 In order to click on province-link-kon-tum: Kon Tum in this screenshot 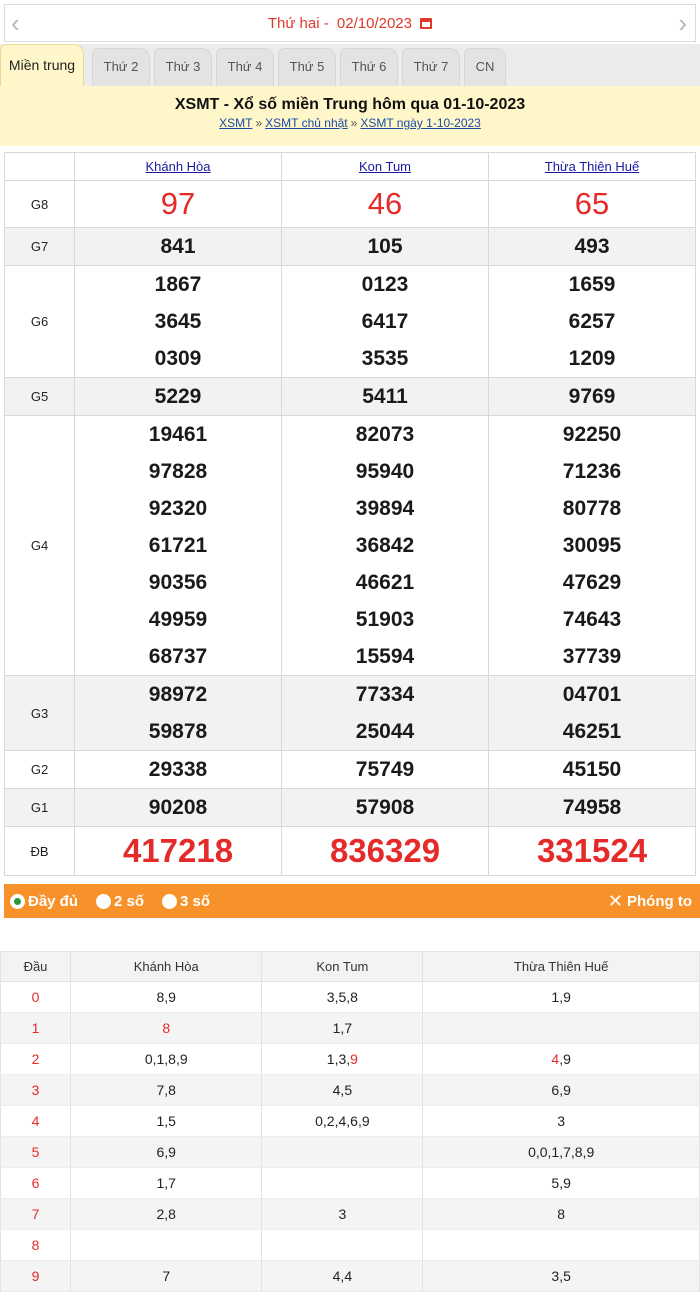, I will do `click(385, 166)`.